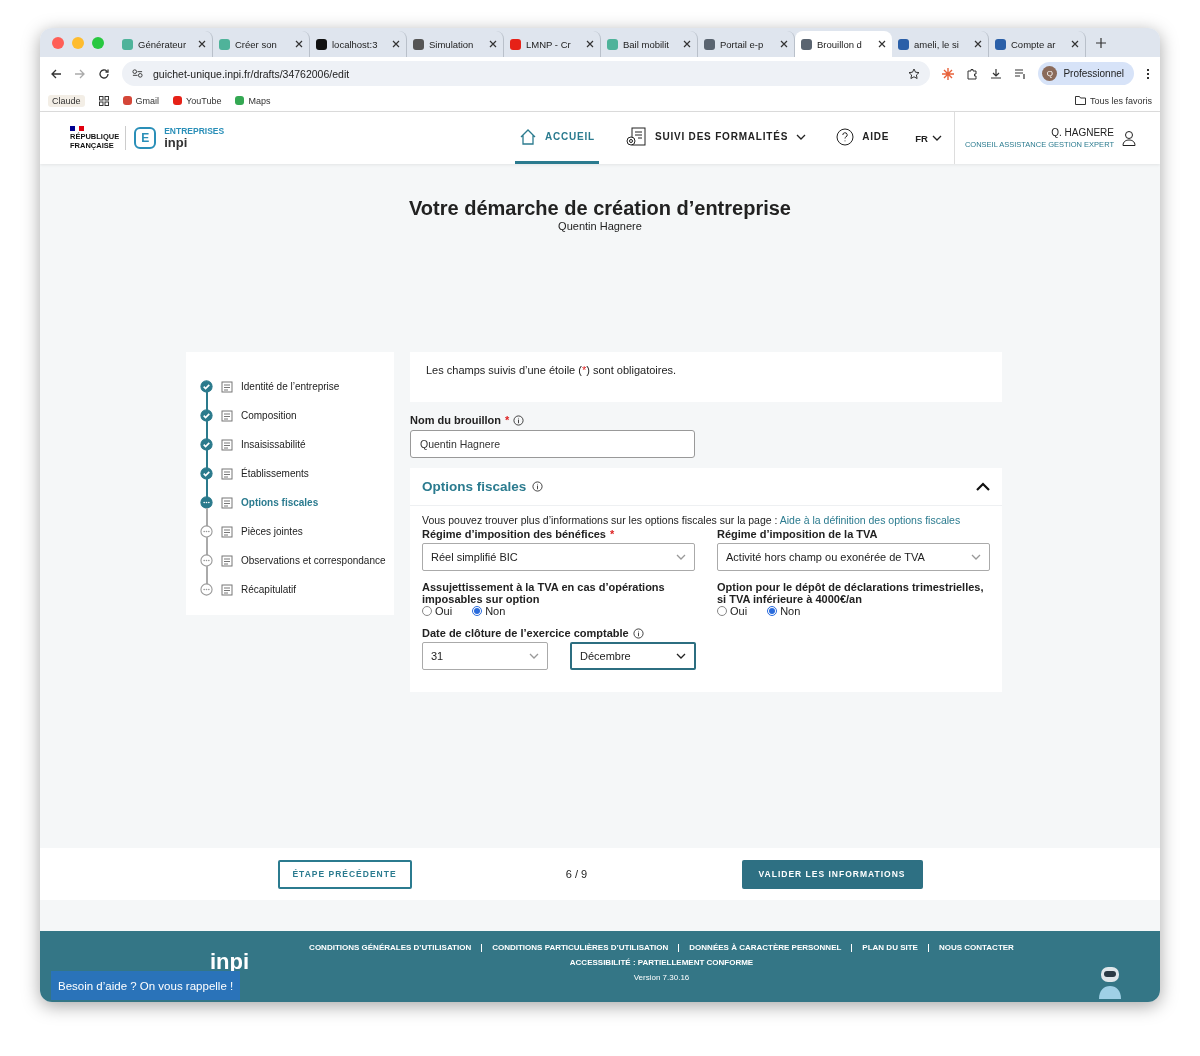 This screenshot has height=1056, width=1200. I want to click on help-callback-button: Besoin d’aide ? On vous rappelle !, so click(146, 985).